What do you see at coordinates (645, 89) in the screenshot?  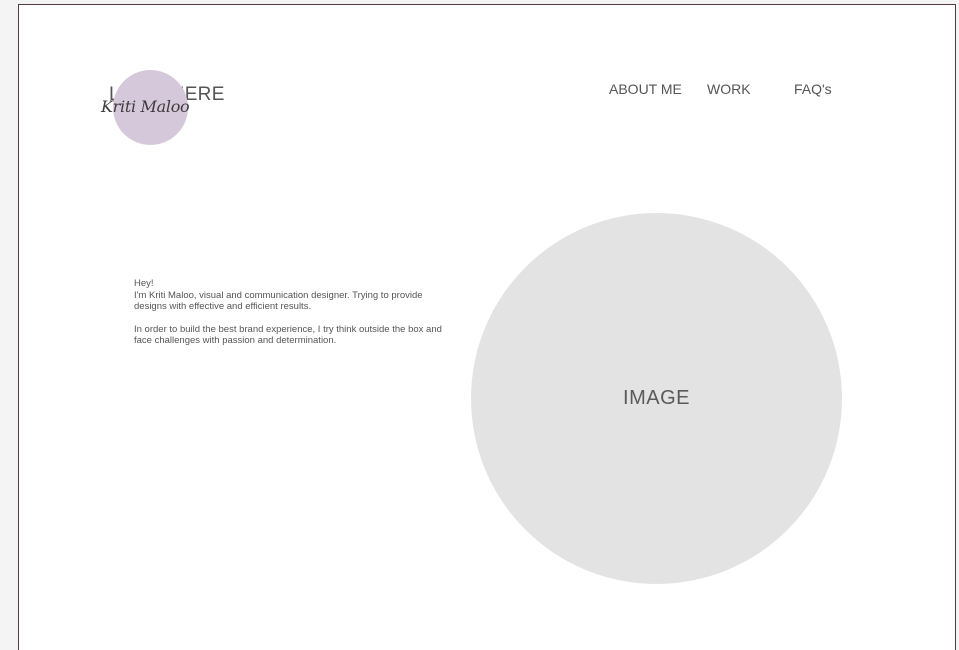 I see `nav-about-me: ABOUT ME` at bounding box center [645, 89].